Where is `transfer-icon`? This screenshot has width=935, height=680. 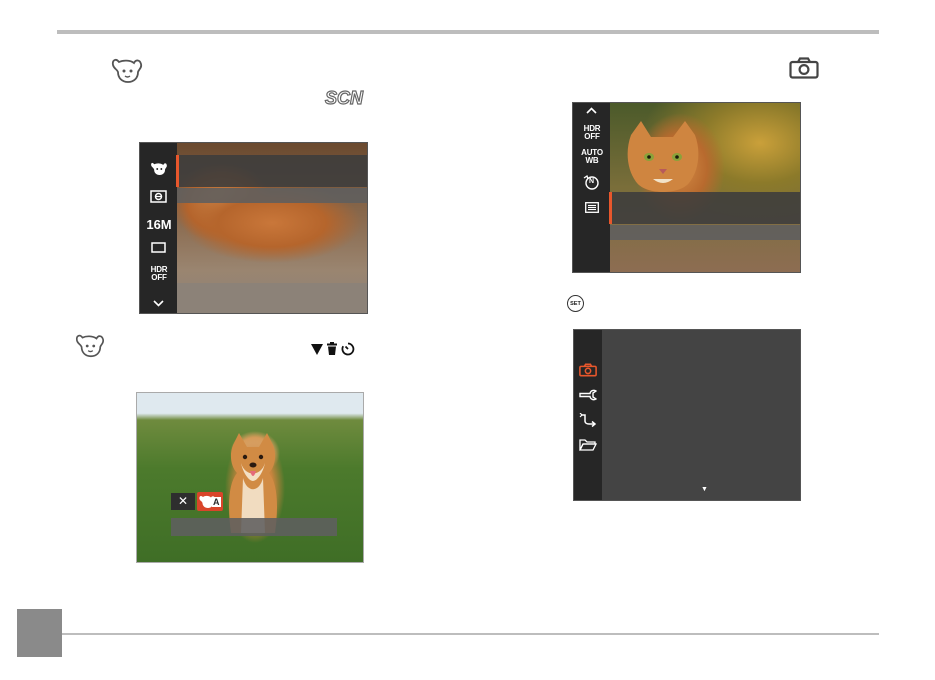 transfer-icon is located at coordinates (588, 421).